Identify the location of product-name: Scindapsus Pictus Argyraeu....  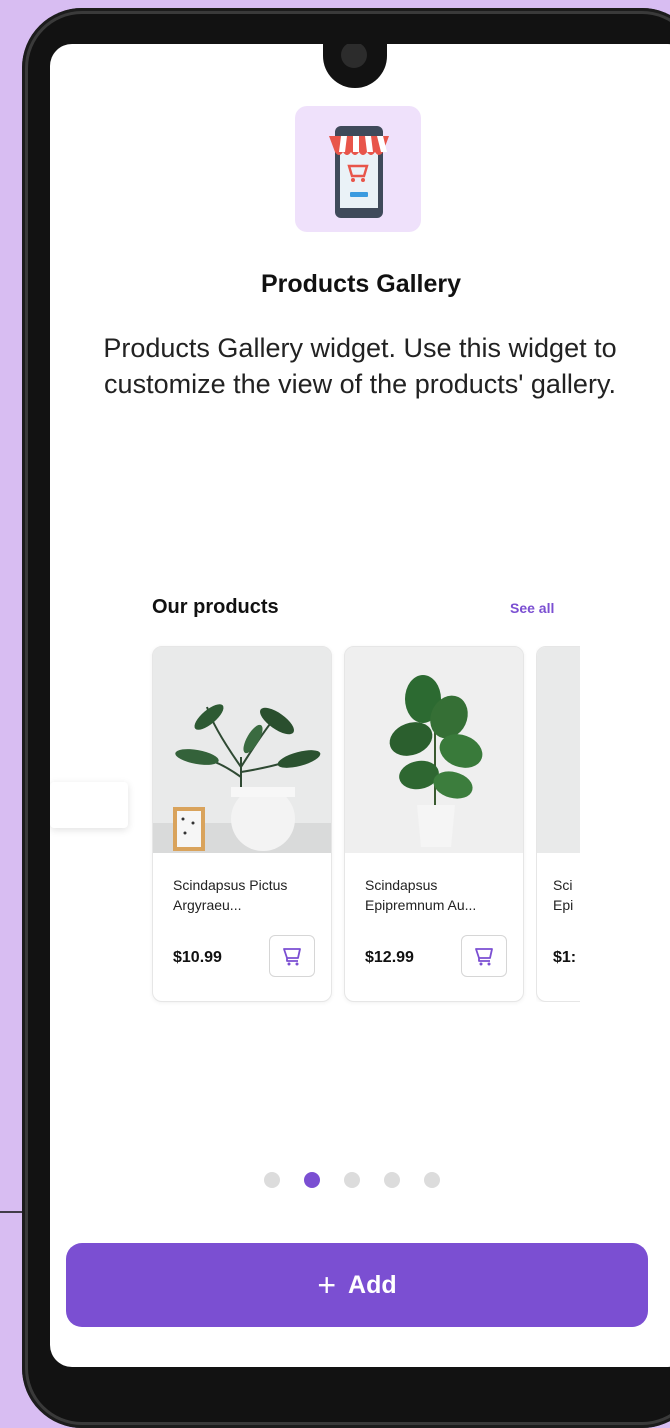
(230, 895).